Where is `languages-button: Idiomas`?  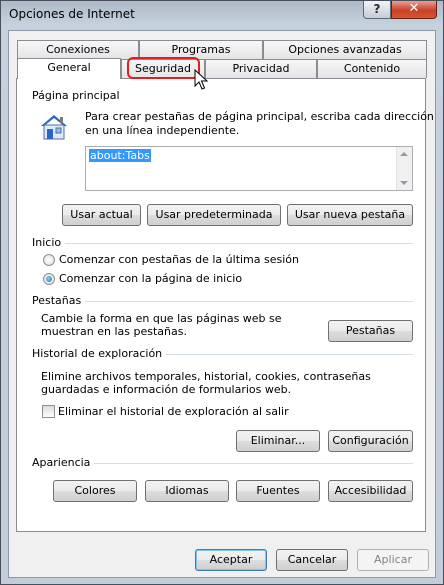
languages-button: Idiomas is located at coordinates (187, 491).